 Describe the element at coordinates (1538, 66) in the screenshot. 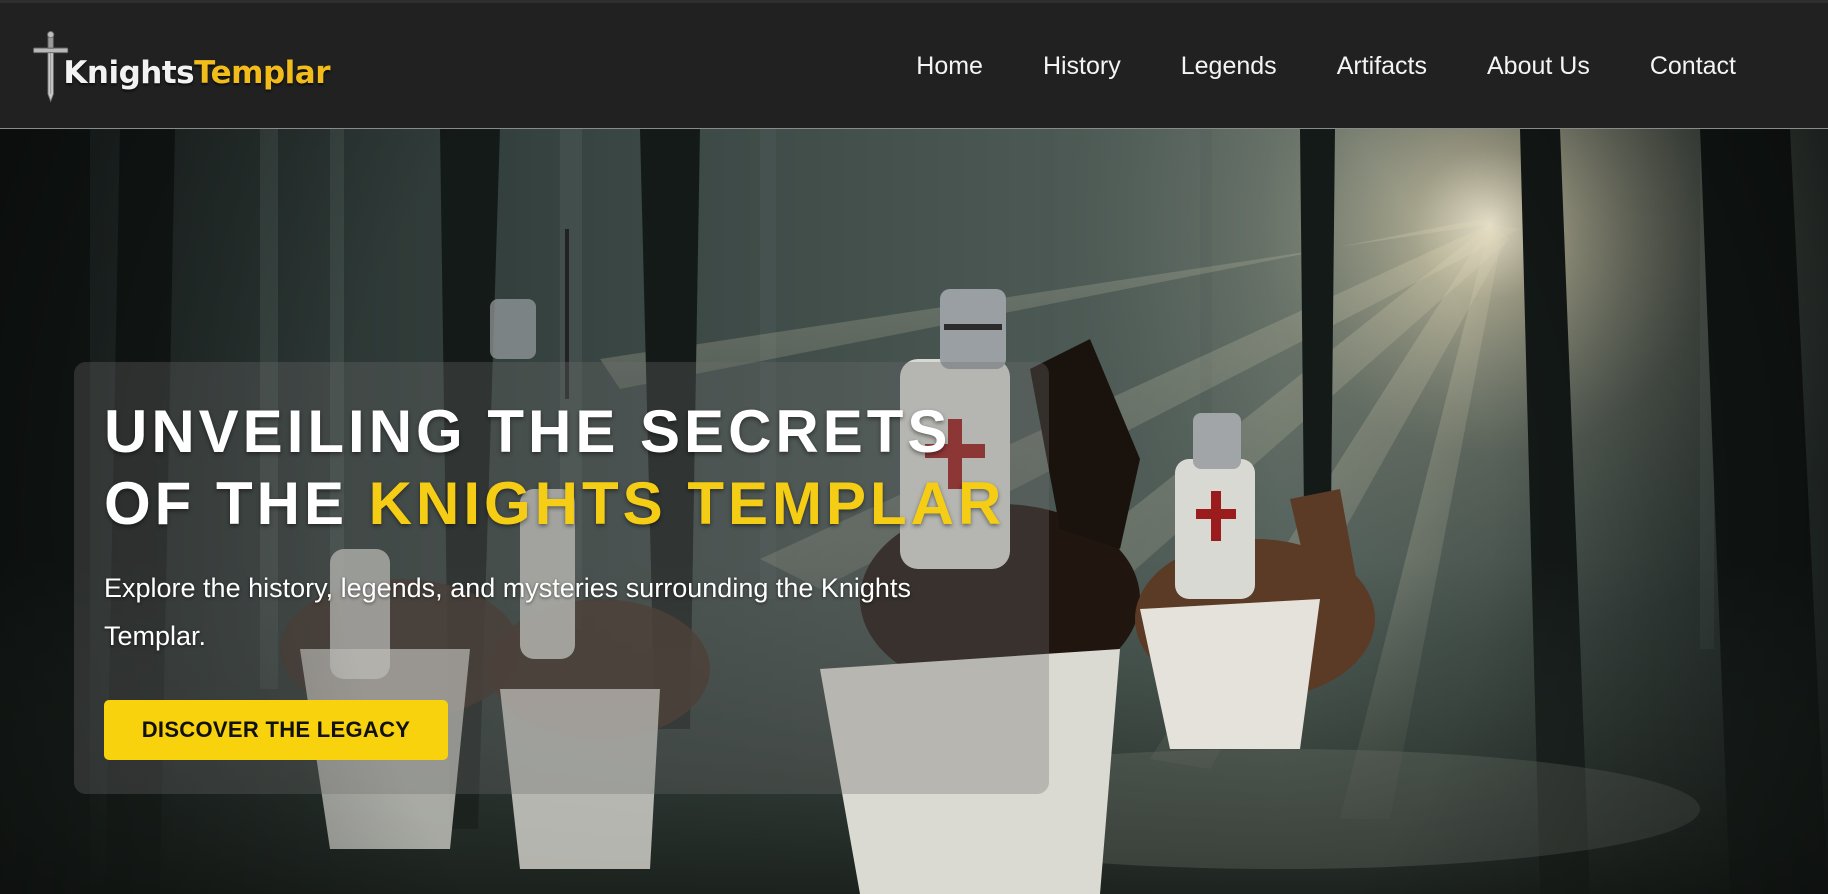

I see `nav-item-about-us: About Us` at that location.